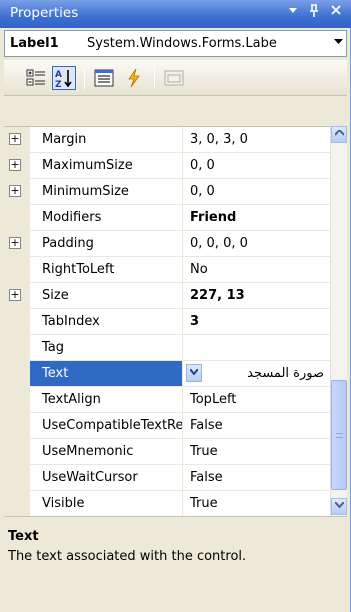 The image size is (351, 612). What do you see at coordinates (167, 244) in the screenshot?
I see `property-row-padding: + Padding 0, 0, 0, 0` at bounding box center [167, 244].